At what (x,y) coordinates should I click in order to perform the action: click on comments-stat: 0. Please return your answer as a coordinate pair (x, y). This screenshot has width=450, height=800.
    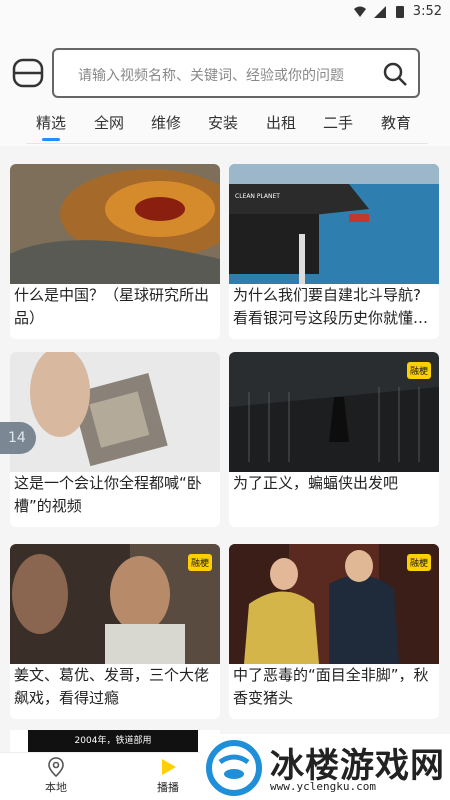
    Looking at the image, I should click on (323, 513).